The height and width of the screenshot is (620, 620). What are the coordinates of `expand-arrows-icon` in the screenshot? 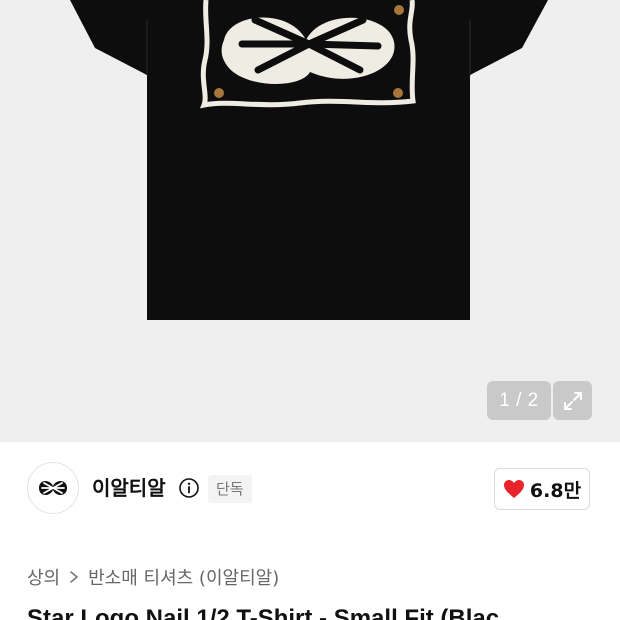 It's located at (572, 400).